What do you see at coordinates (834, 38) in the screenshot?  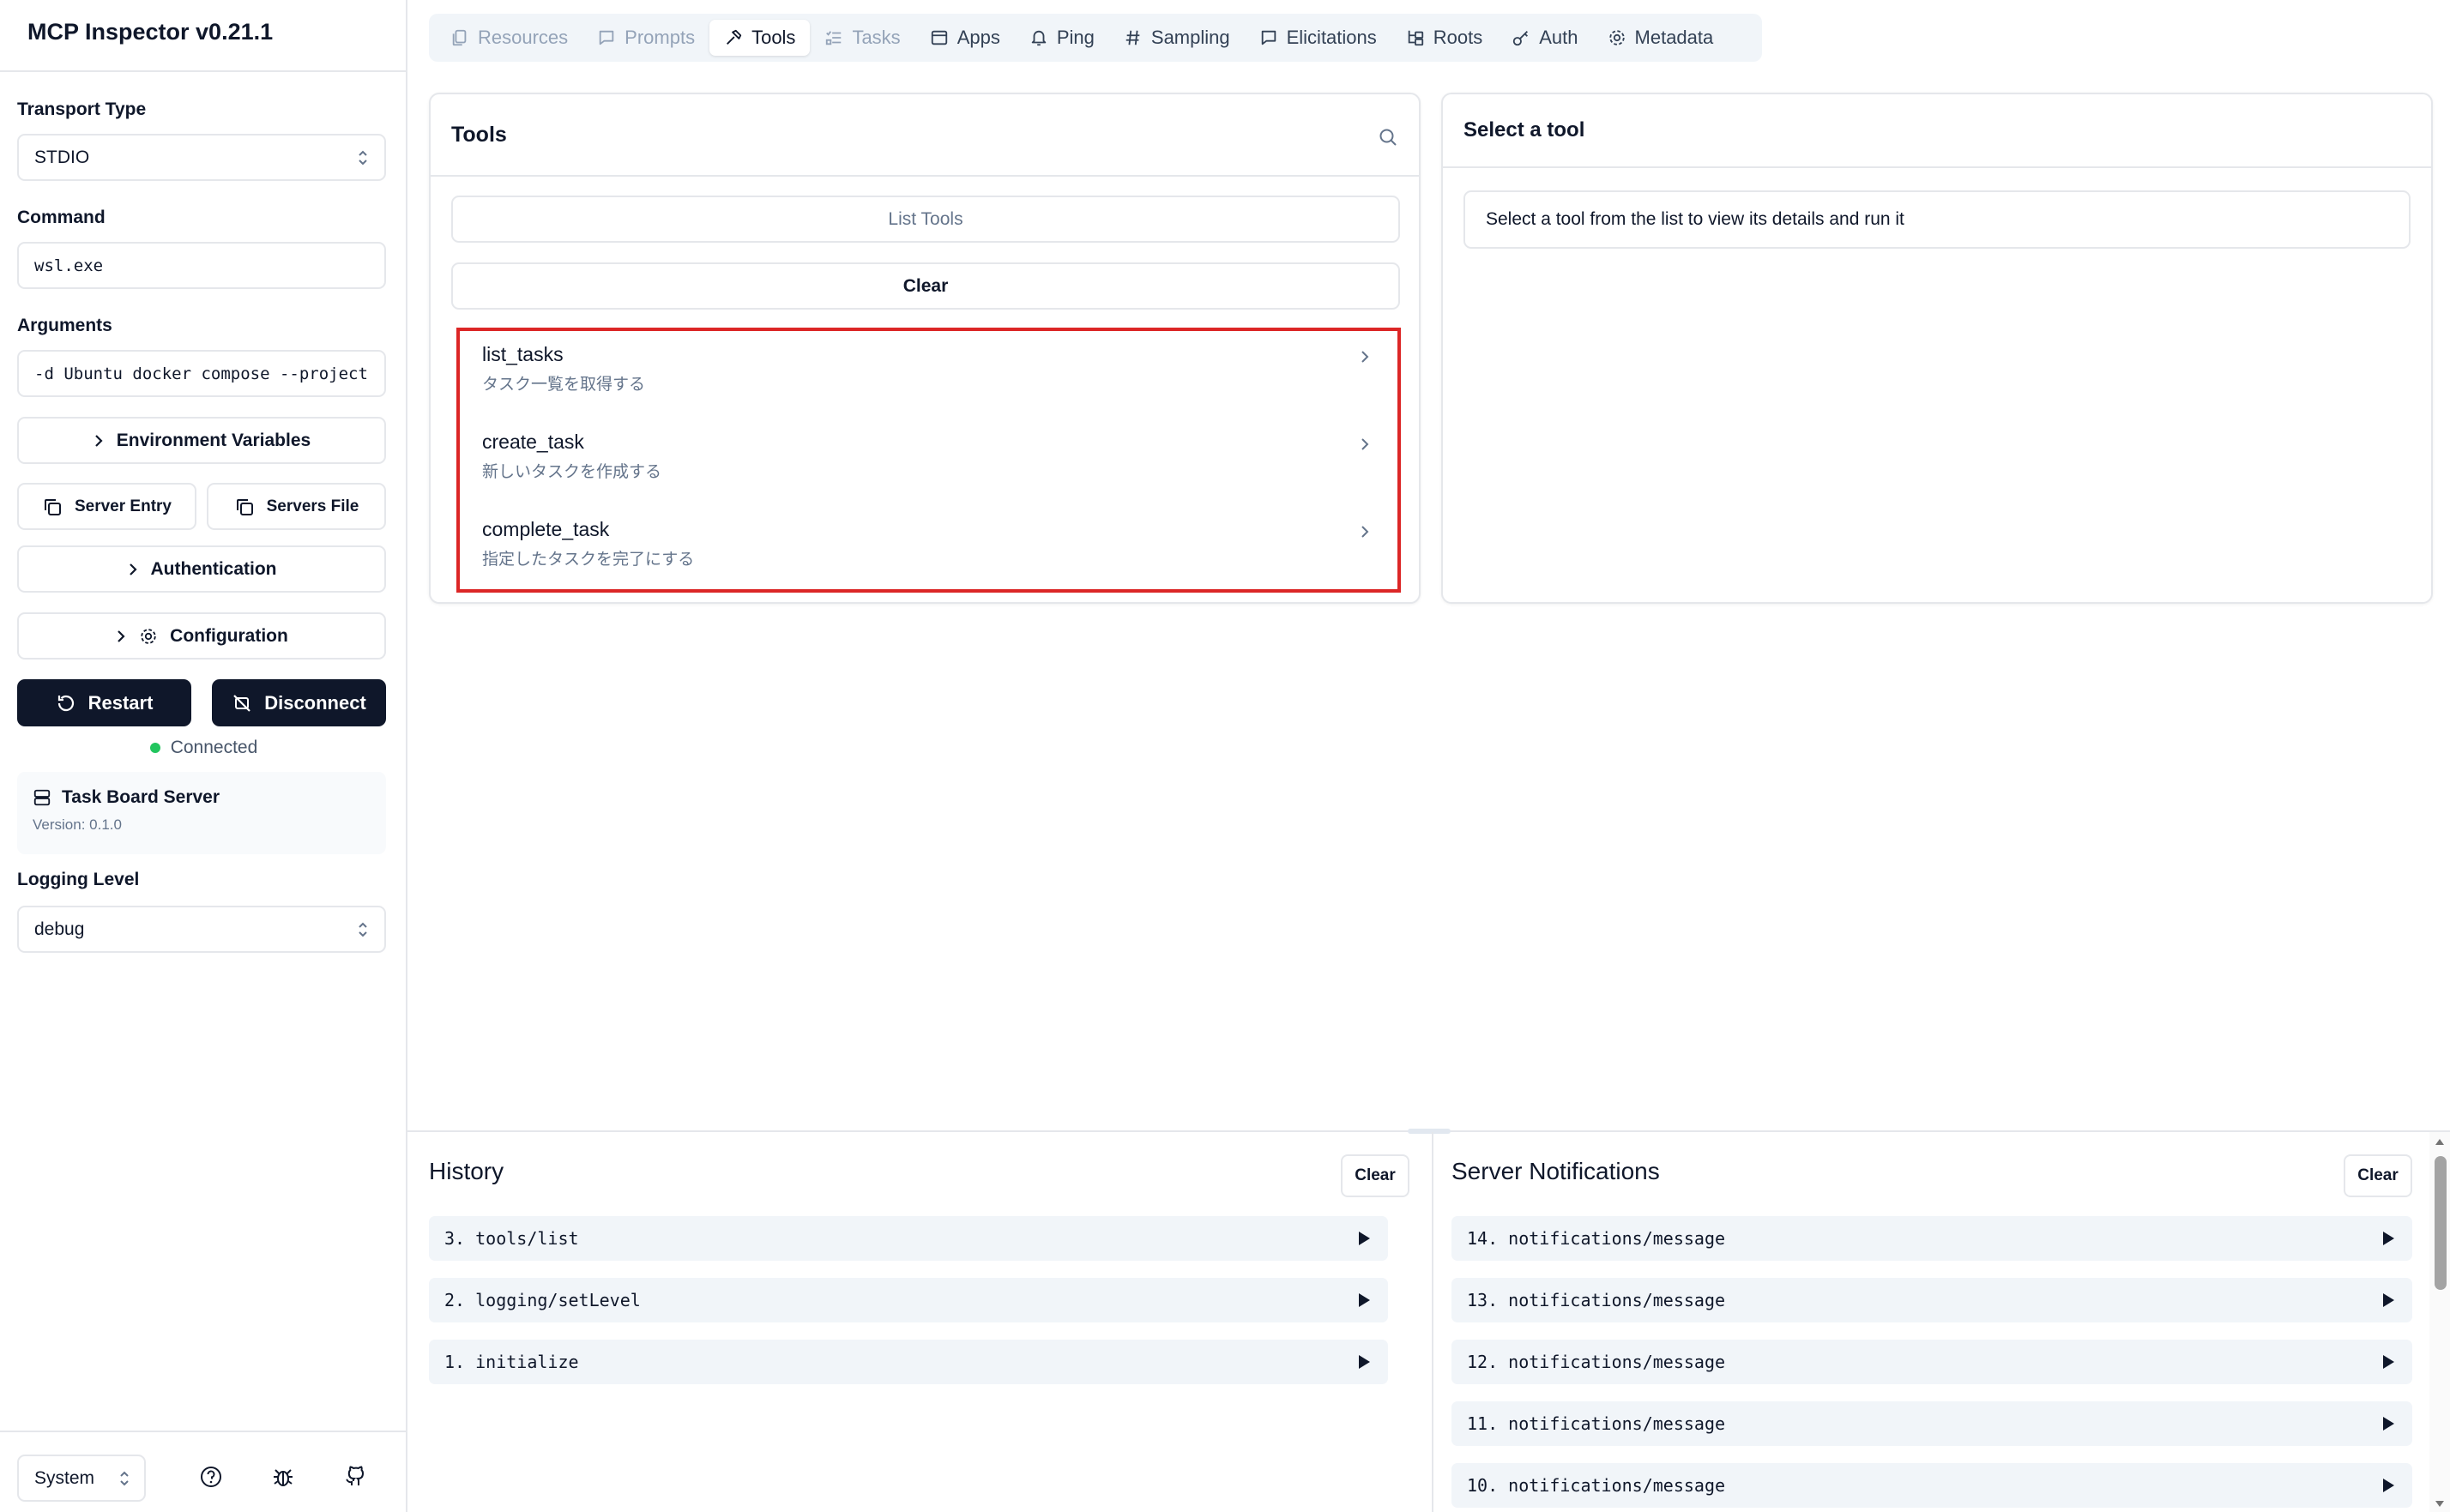 I see `list-todo-icon` at bounding box center [834, 38].